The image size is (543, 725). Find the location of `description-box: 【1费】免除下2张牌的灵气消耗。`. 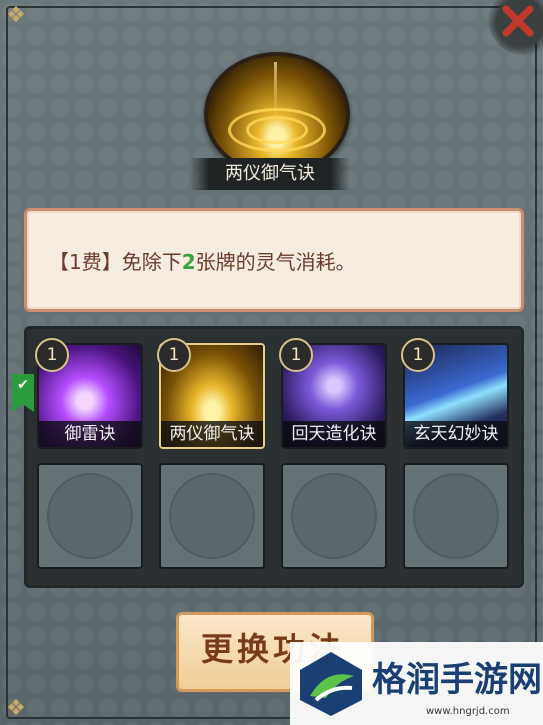

description-box: 【1费】免除下2张牌的灵气消耗。 is located at coordinates (274, 260).